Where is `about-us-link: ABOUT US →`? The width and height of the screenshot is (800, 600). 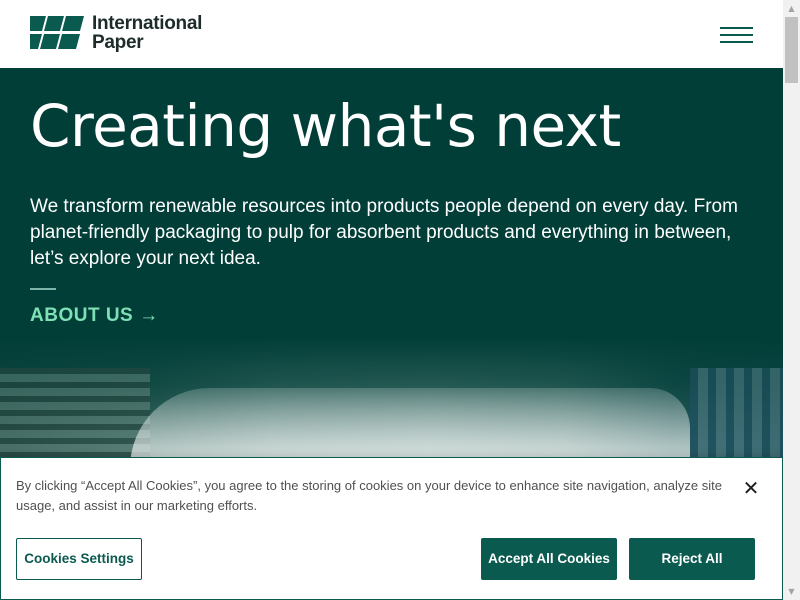 about-us-link: ABOUT US → is located at coordinates (94, 316).